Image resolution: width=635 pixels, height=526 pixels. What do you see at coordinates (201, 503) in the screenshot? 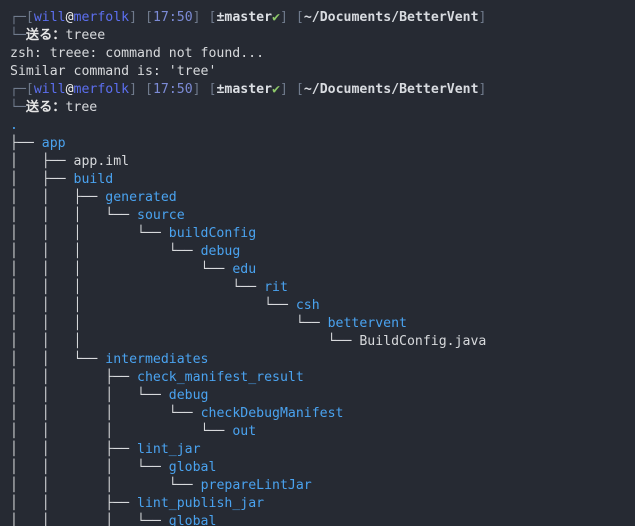
I see `tree-directory: lint_publish_jar` at bounding box center [201, 503].